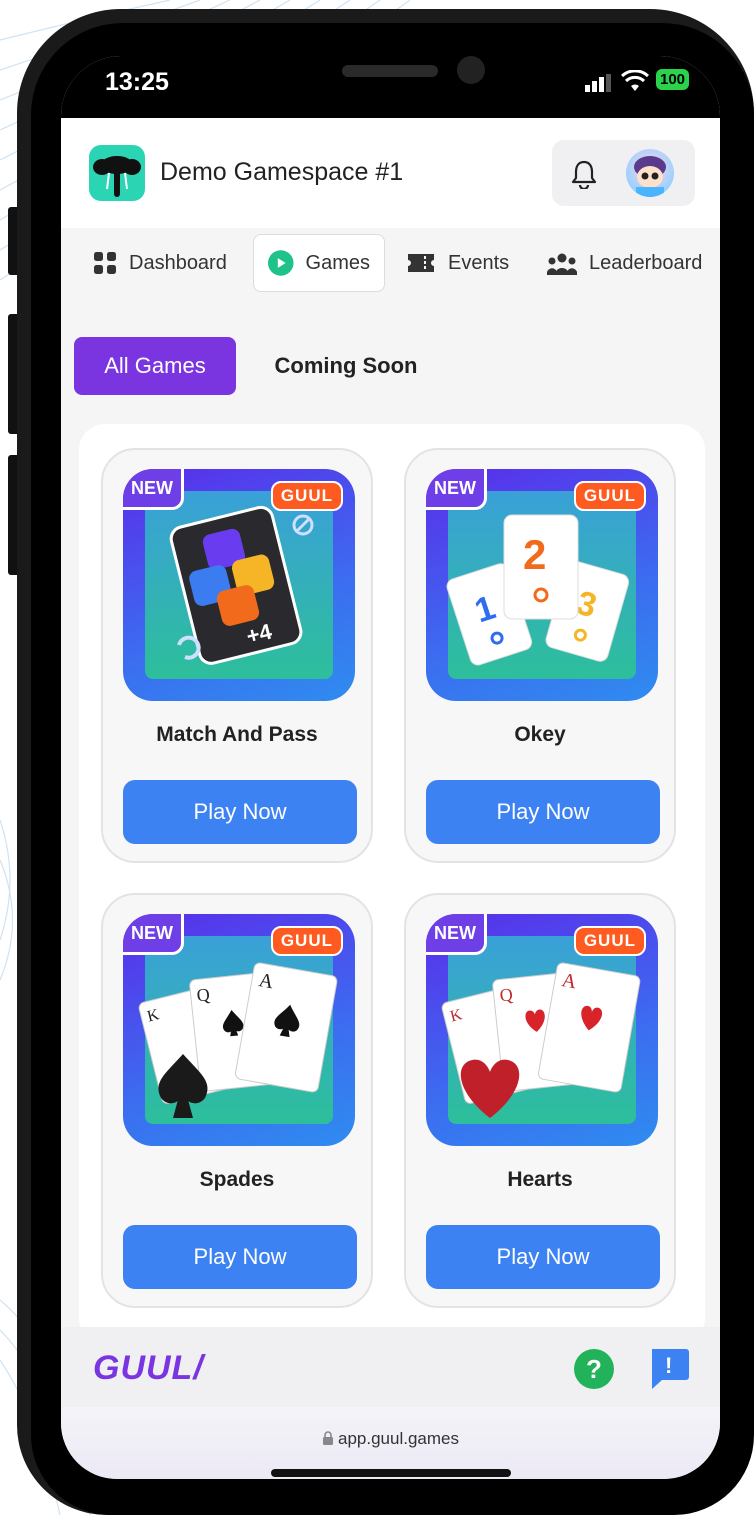 This screenshot has width=754, height=1515. Describe the element at coordinates (646, 262) in the screenshot. I see `tab-leaderboard-label: Leaderboard` at that location.